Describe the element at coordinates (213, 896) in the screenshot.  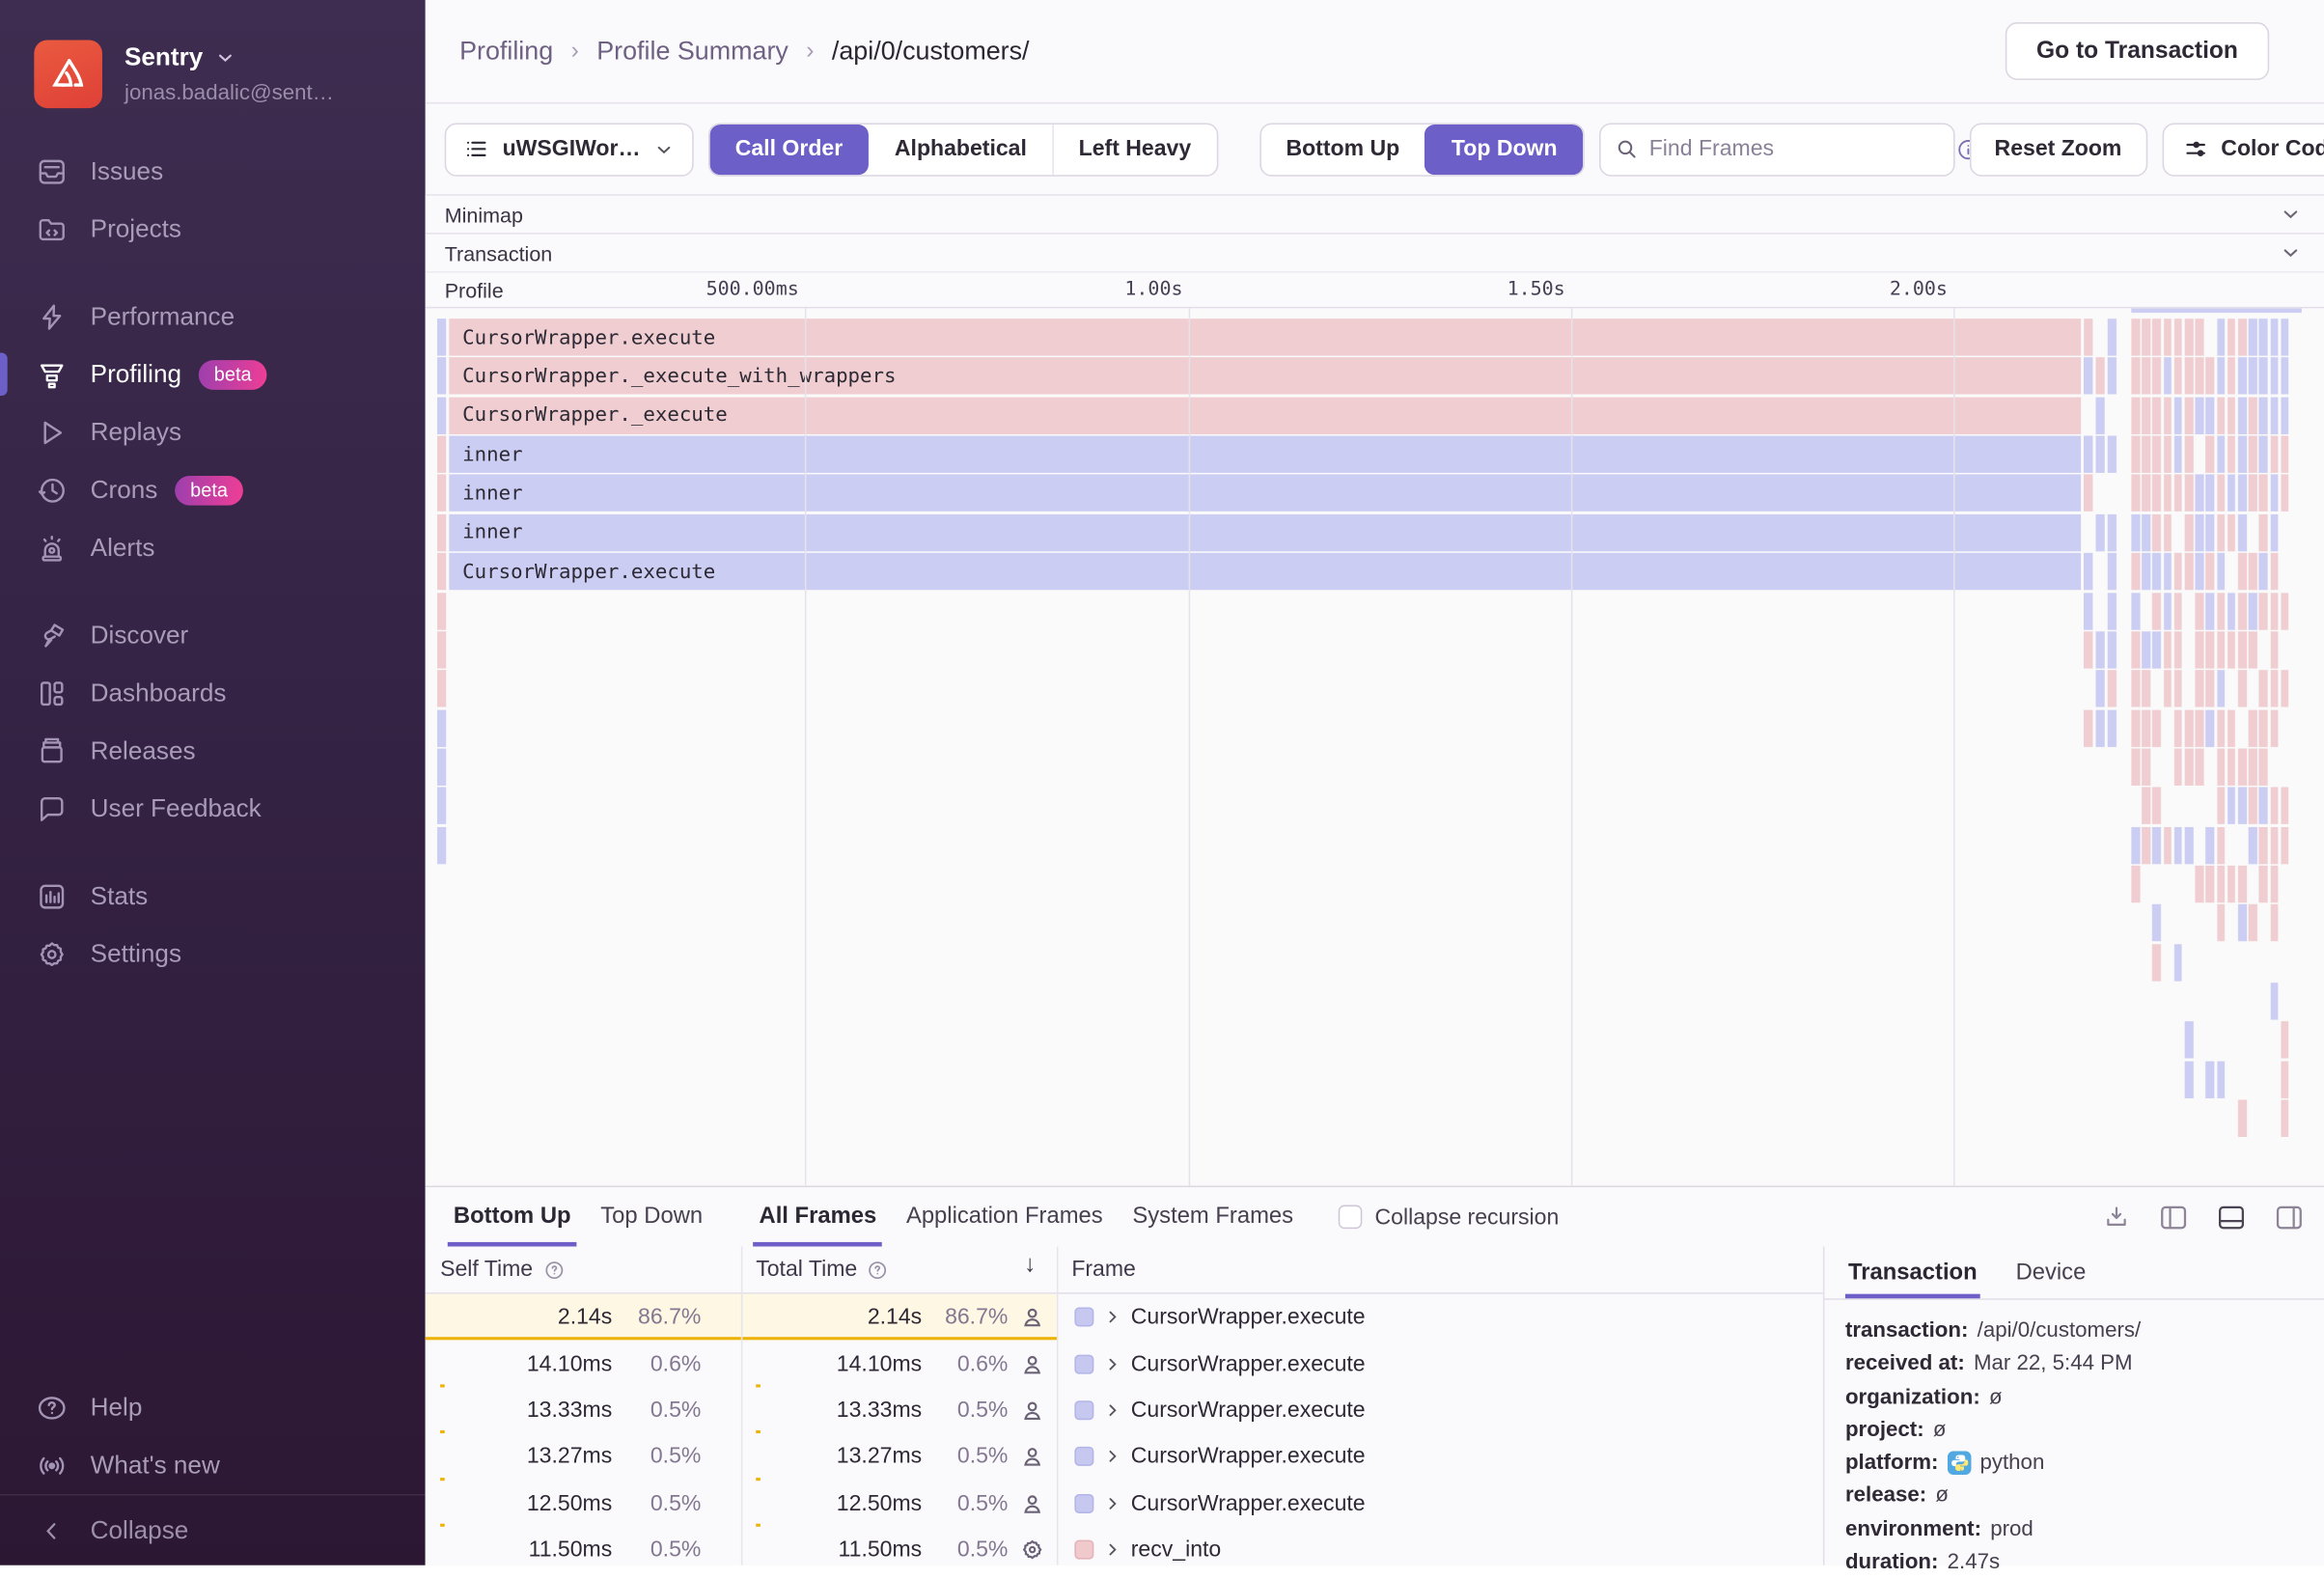
I see `sidebar-item-stats: Stats` at that location.